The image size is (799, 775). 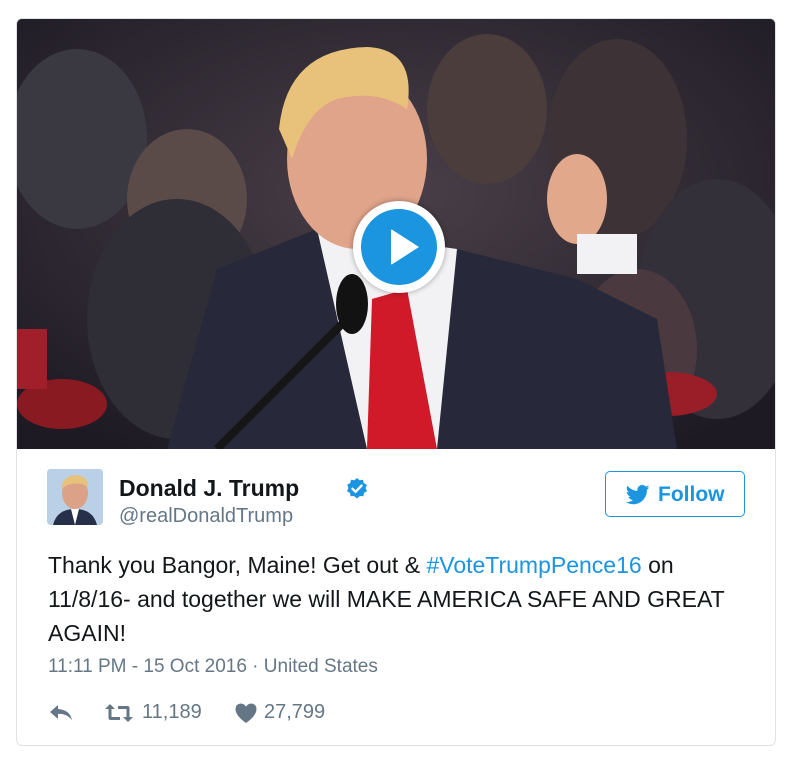 I want to click on author-handle: @realDonaldTrump, so click(x=206, y=516).